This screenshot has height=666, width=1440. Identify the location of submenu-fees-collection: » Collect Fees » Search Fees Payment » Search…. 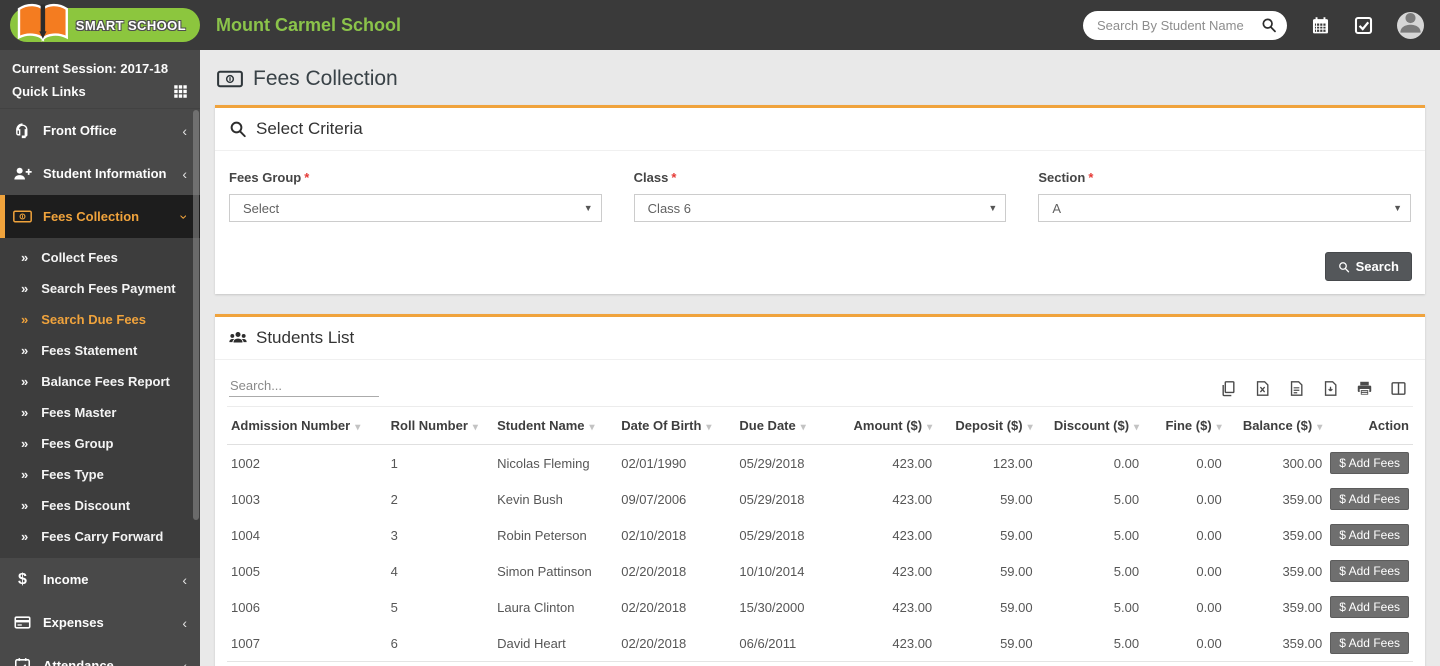
(100, 398).